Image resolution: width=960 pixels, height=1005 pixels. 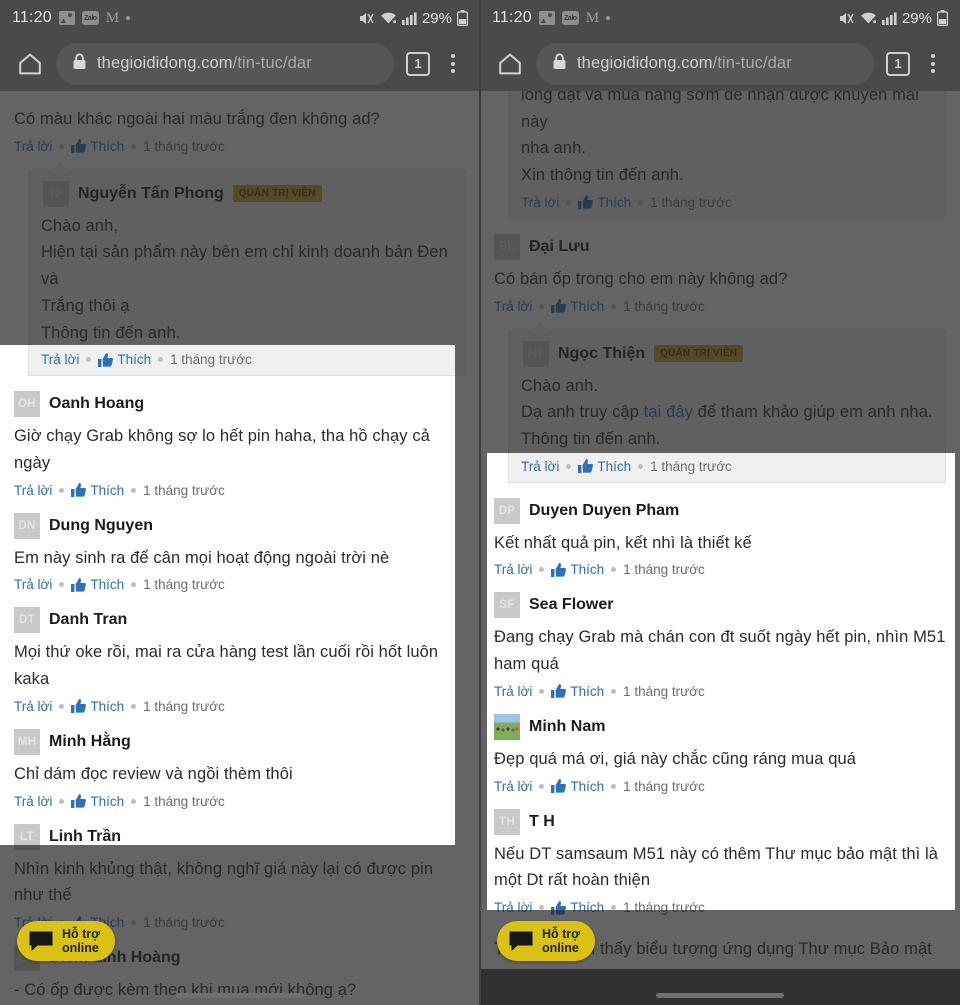 What do you see at coordinates (604, 510) in the screenshot?
I see `user-name: Duyen Duyen Pham` at bounding box center [604, 510].